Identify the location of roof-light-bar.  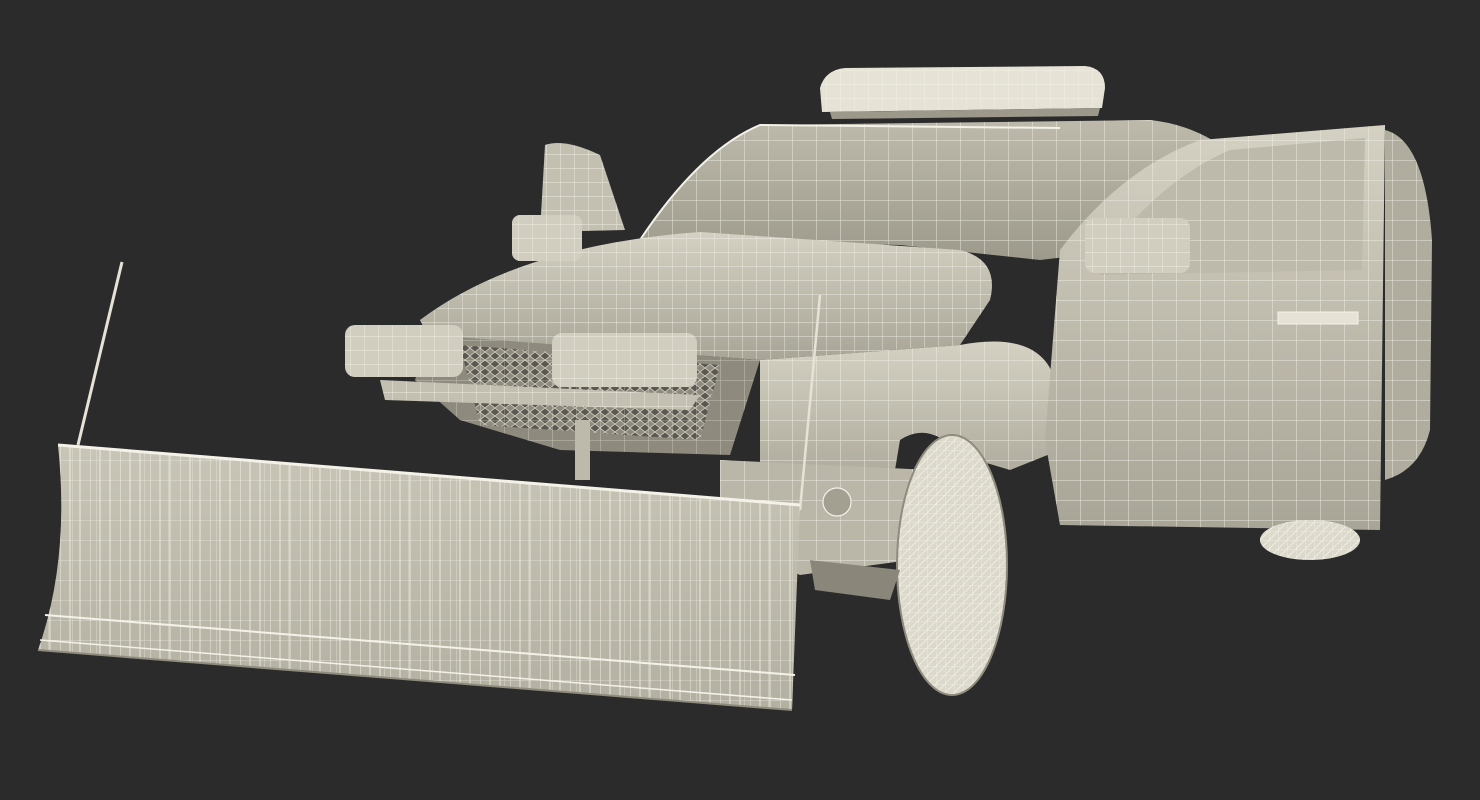
(962, 92).